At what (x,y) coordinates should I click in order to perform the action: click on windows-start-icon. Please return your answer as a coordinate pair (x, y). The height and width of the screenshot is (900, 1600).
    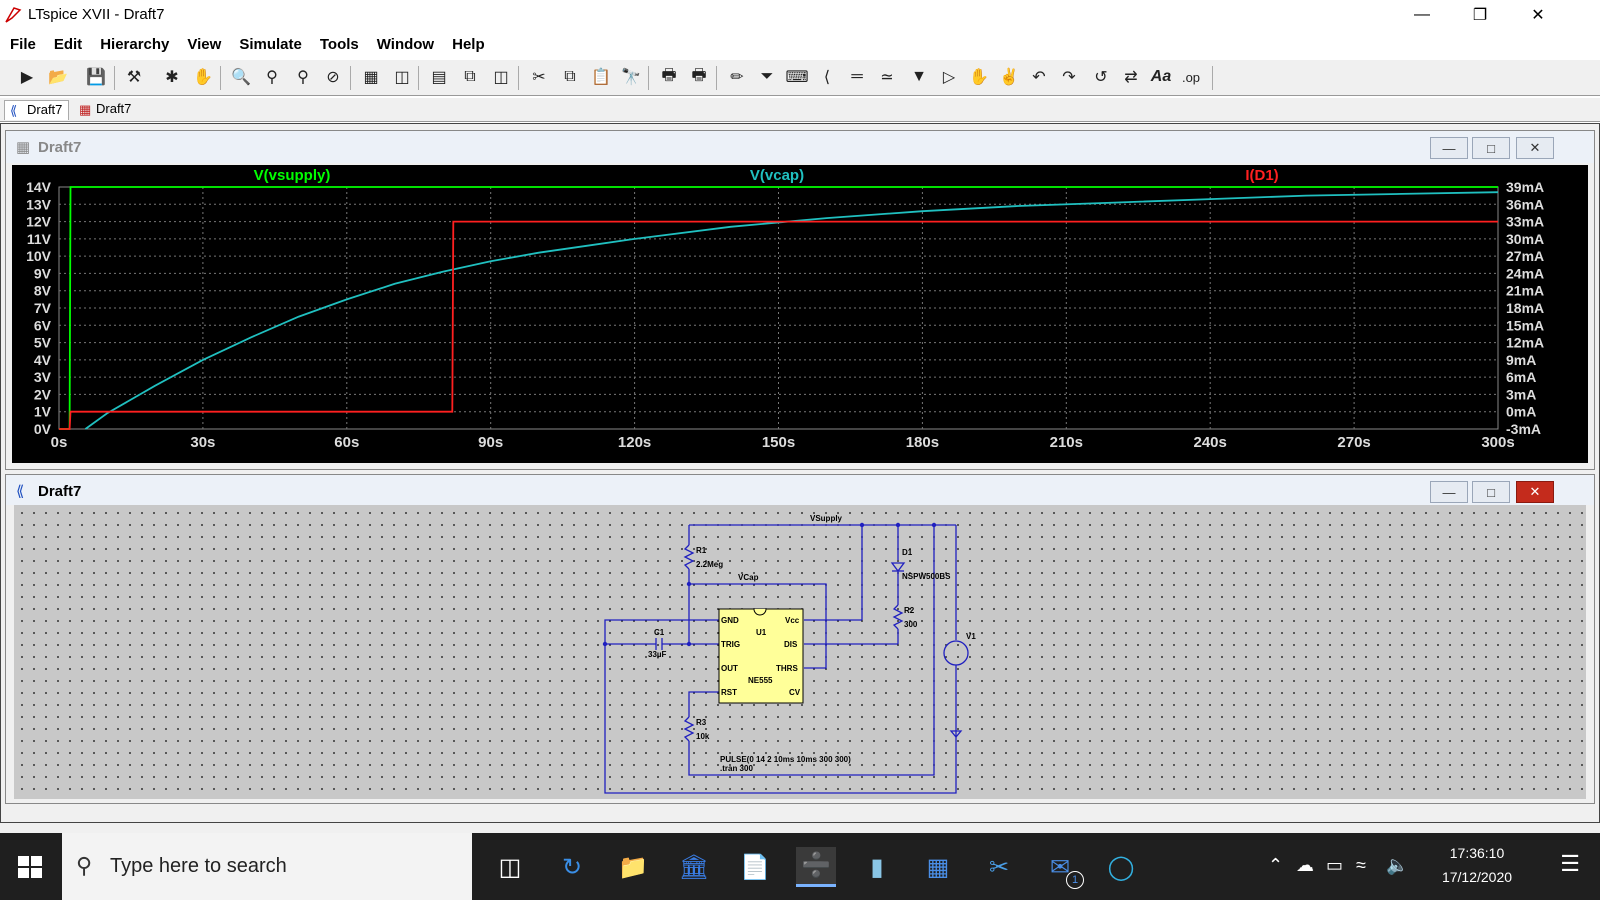
    Looking at the image, I should click on (30, 867).